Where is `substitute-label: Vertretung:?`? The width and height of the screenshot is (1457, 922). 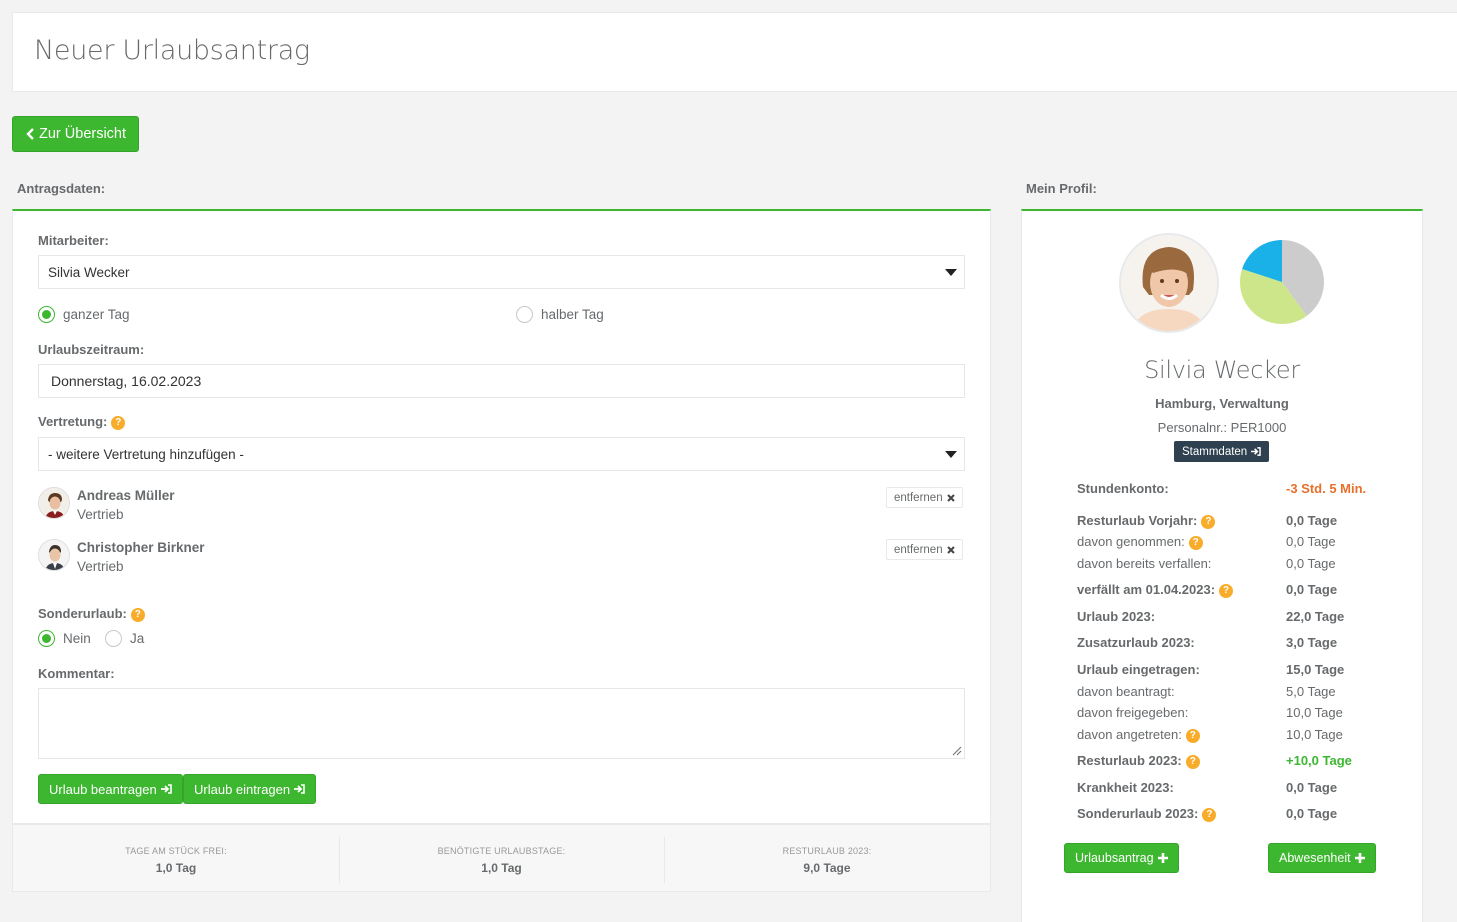 substitute-label: Vertretung:? is located at coordinates (82, 422).